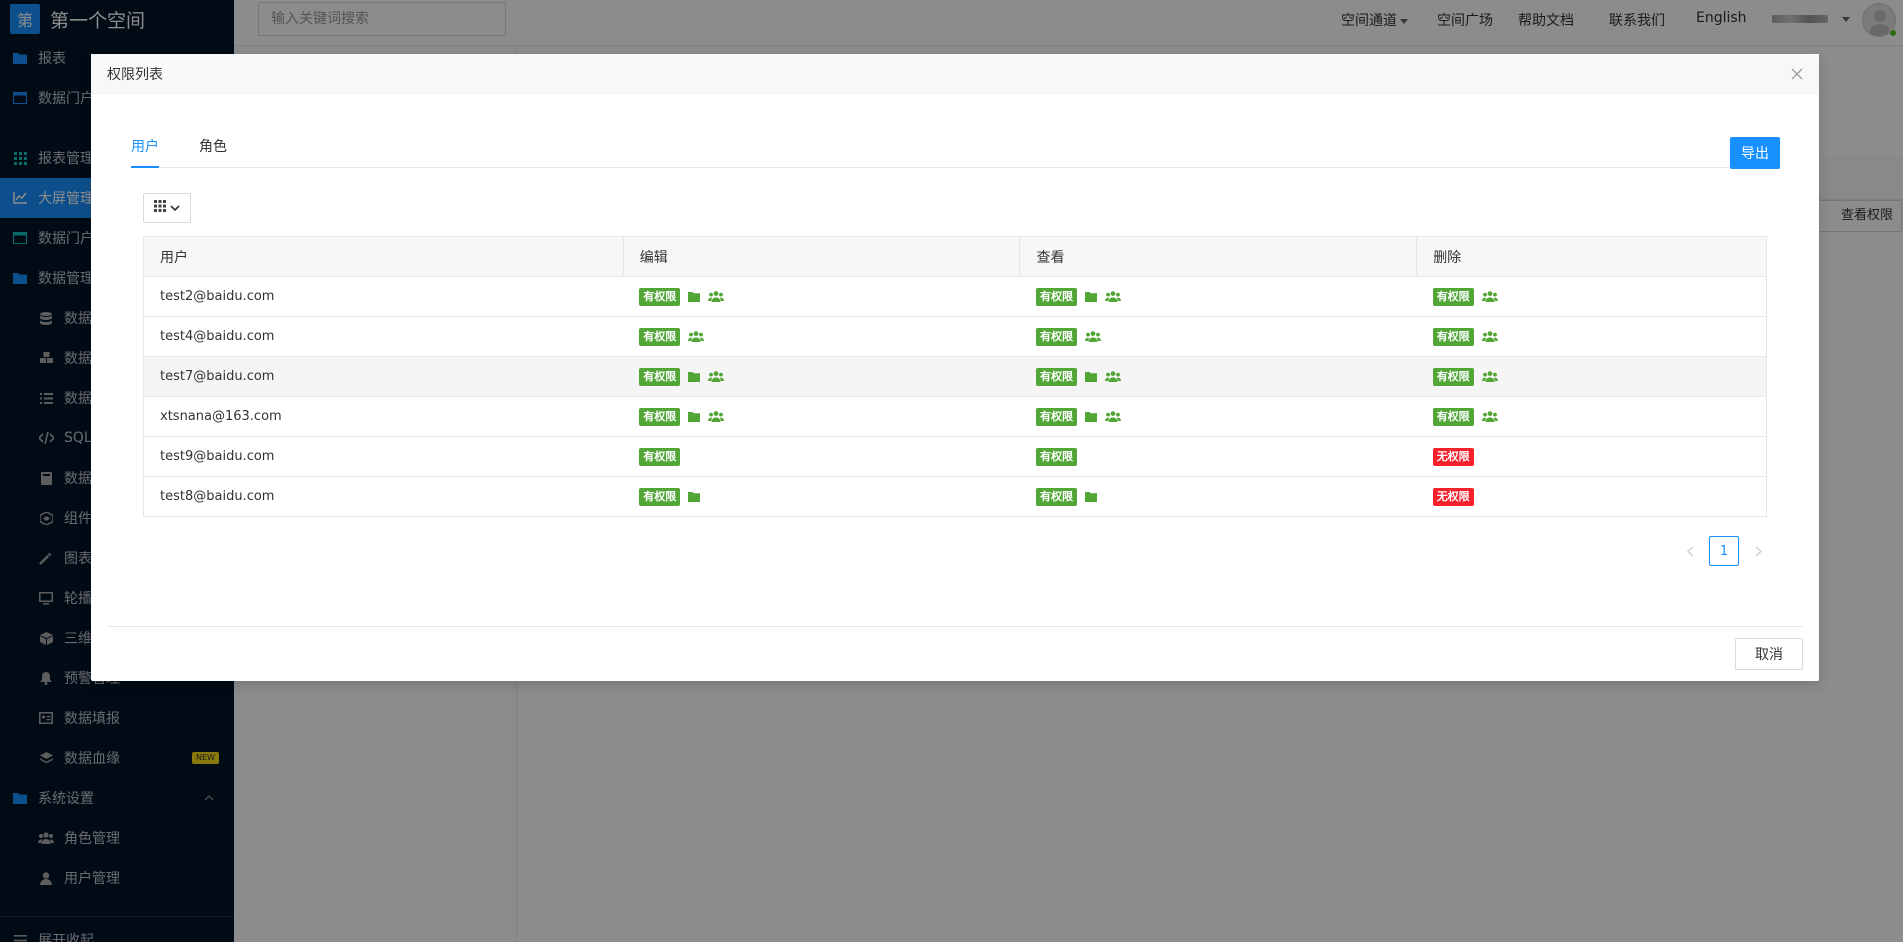  What do you see at coordinates (383, 416) in the screenshot?
I see `user-email-cell: xtsnana@163.com` at bounding box center [383, 416].